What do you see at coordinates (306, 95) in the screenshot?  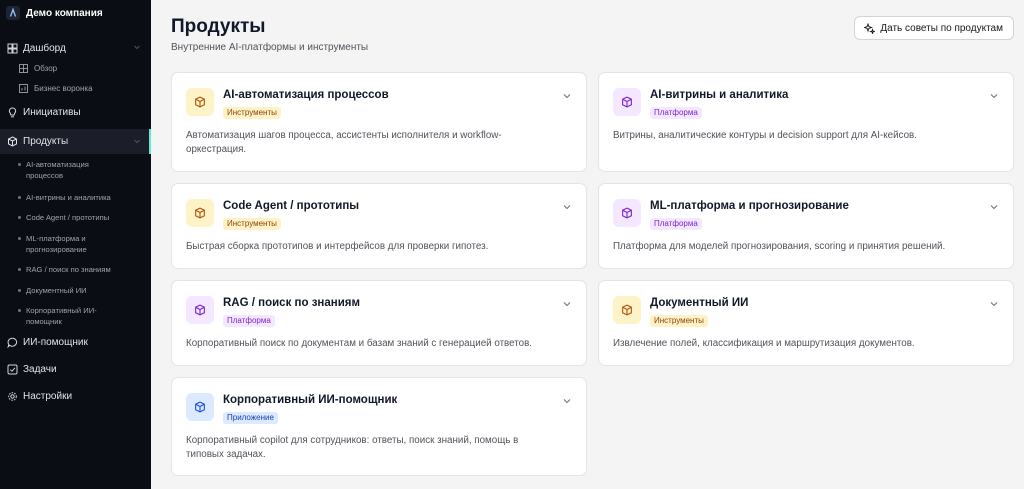 I see `product-title: AI-автоматизация процессов` at bounding box center [306, 95].